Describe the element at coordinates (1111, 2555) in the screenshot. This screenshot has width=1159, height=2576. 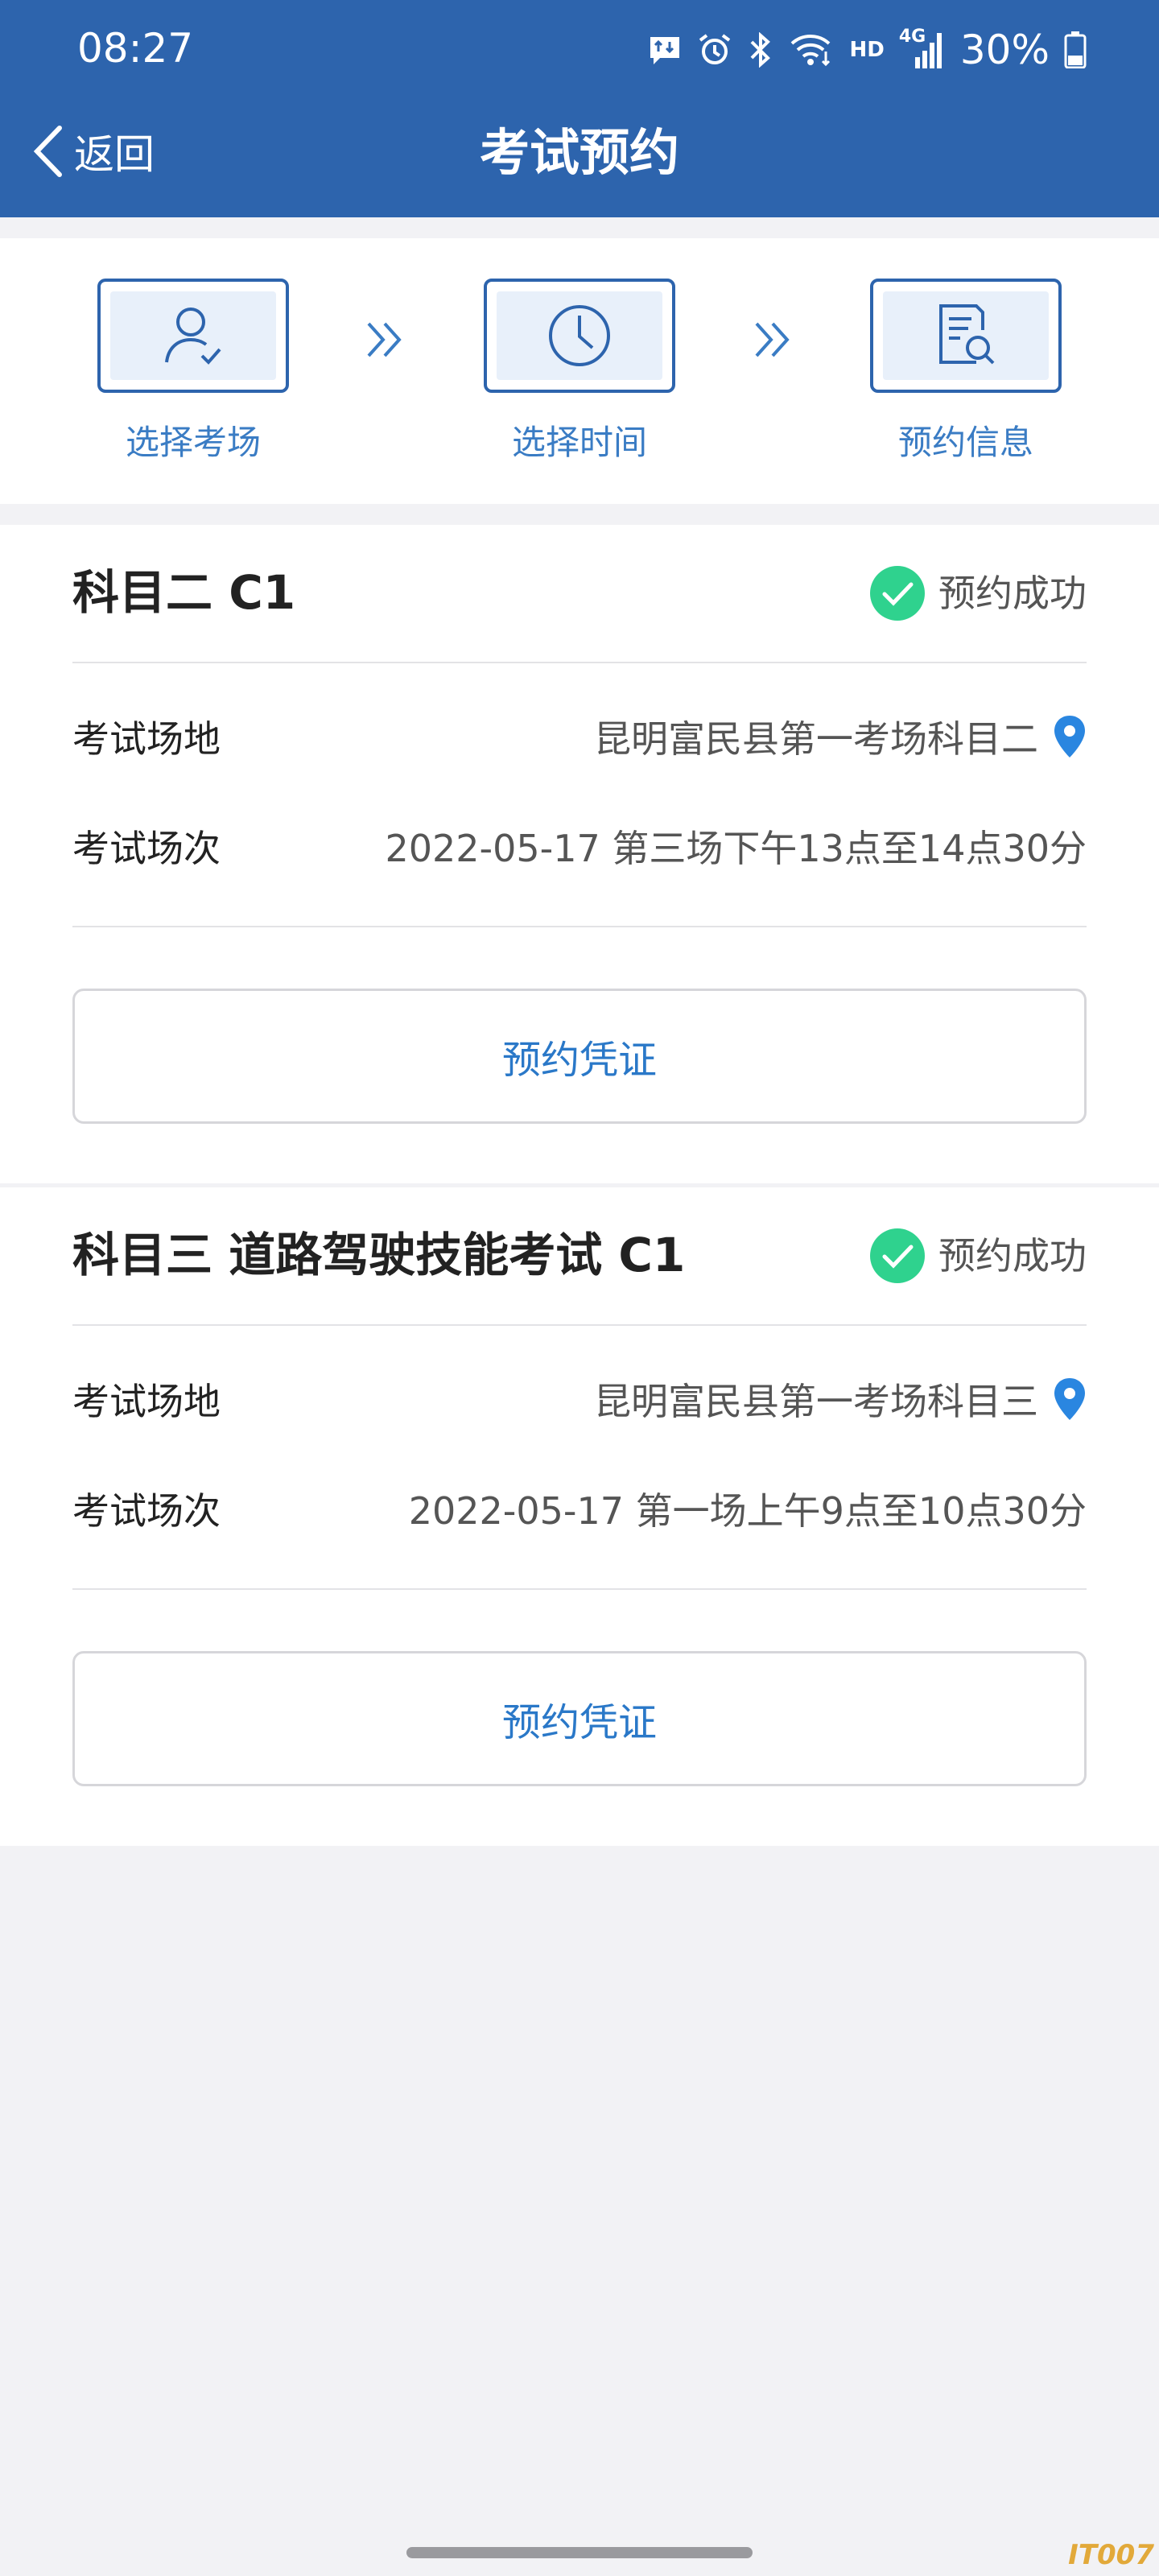
I see `watermark: IT007` at that location.